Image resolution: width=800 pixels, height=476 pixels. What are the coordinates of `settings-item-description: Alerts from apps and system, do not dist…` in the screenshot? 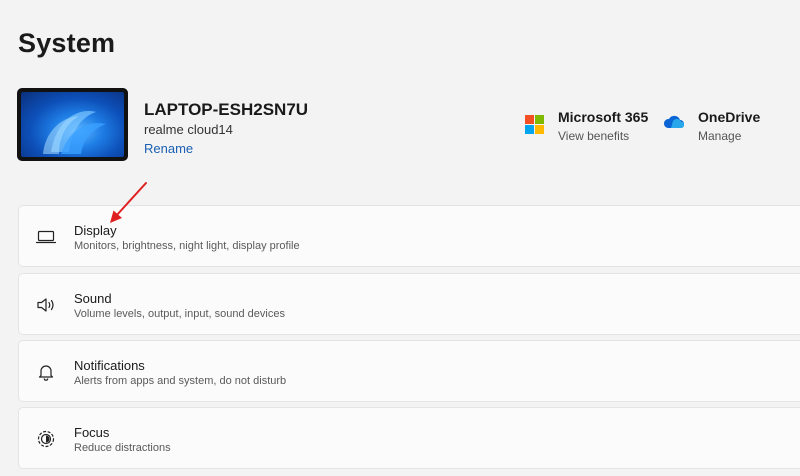 It's located at (180, 381).